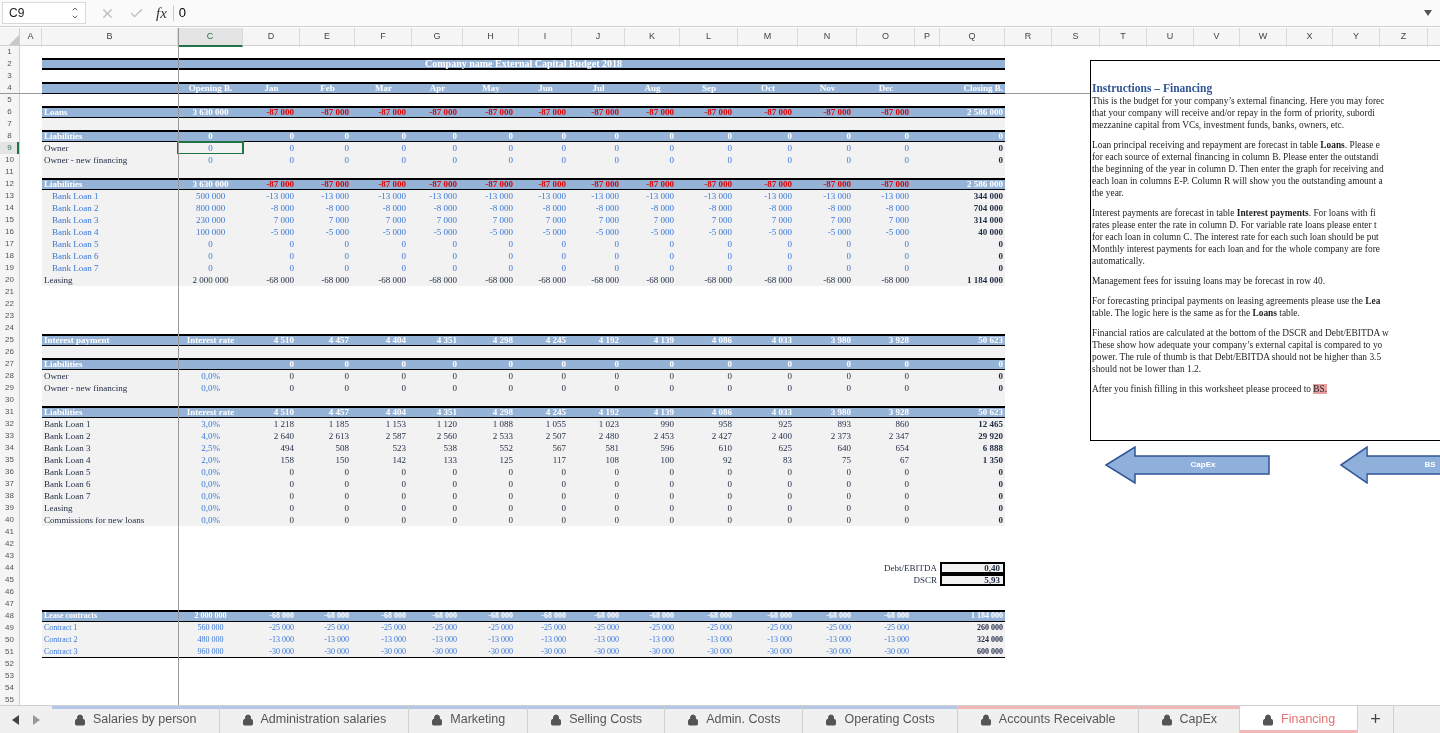  I want to click on row-number: 33, so click(10, 436).